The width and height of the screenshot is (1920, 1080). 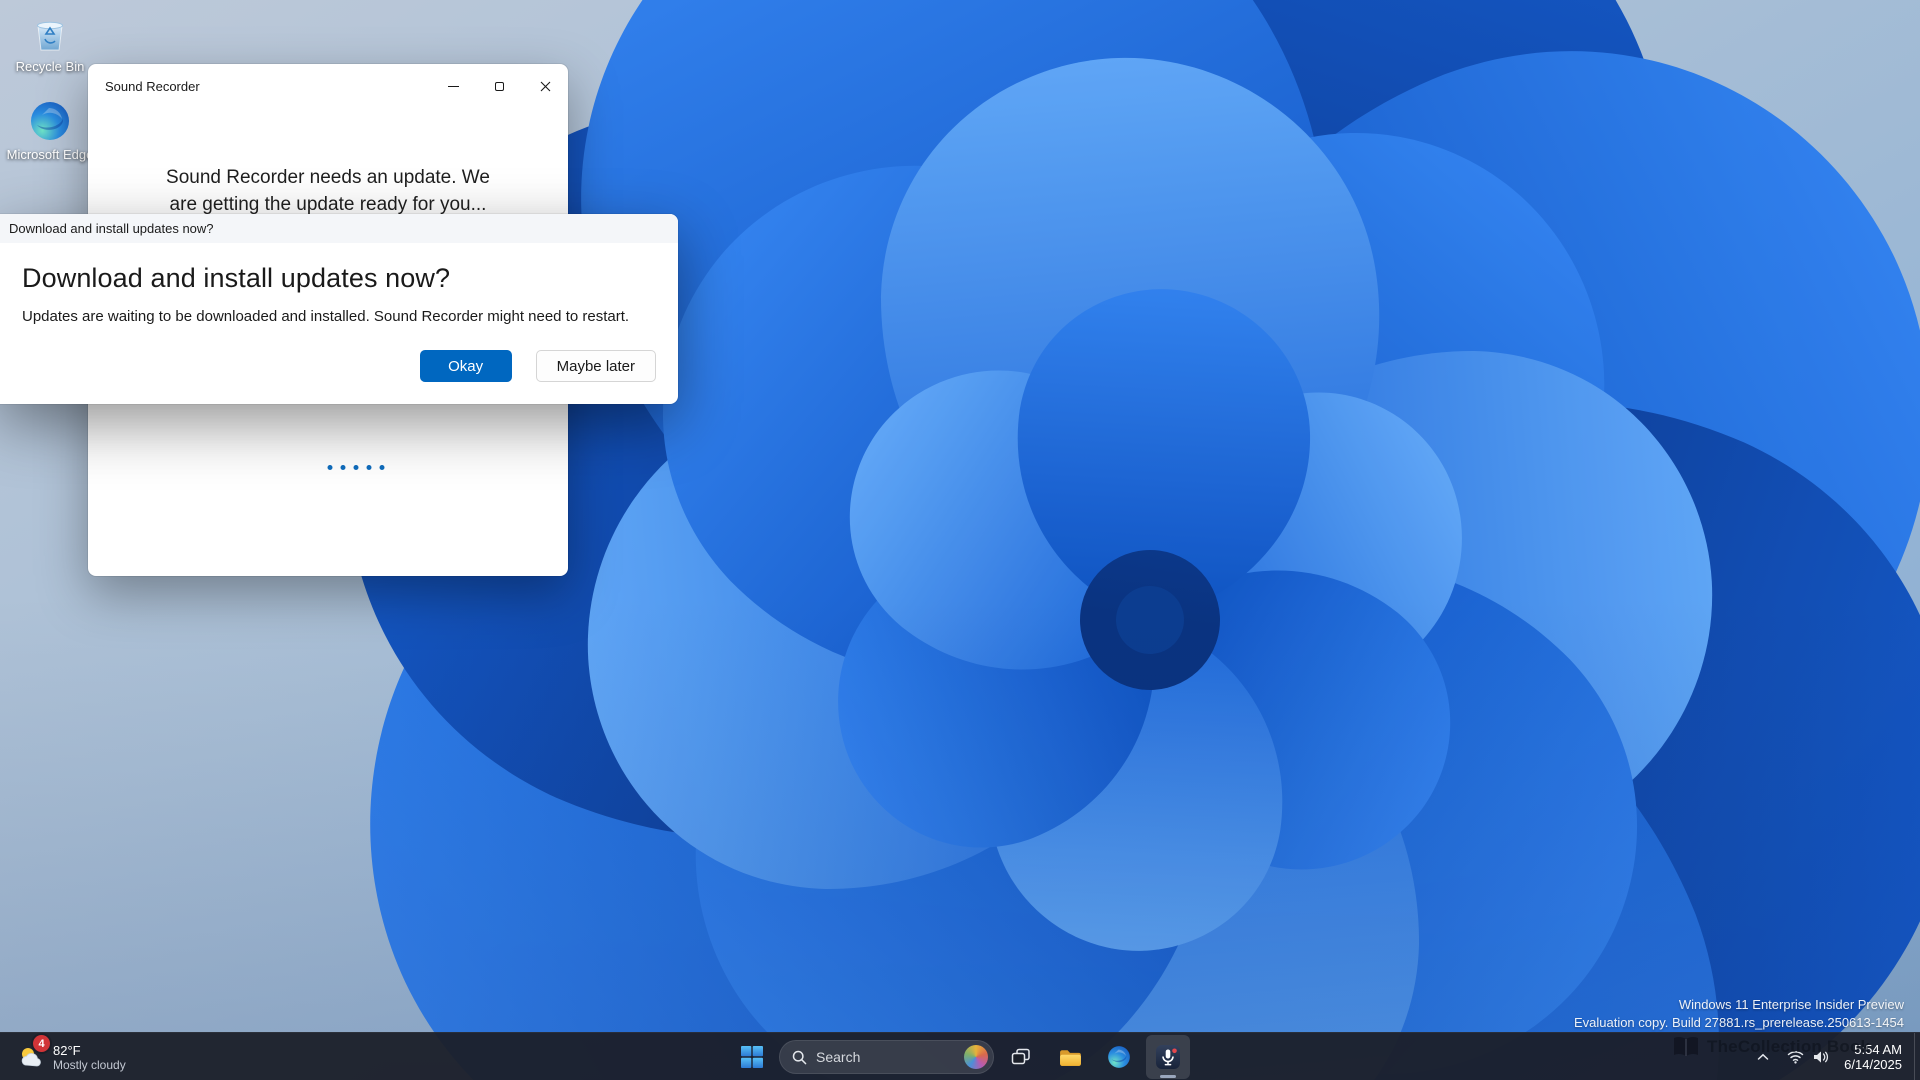 I want to click on task-view-button, so click(x=1021, y=1057).